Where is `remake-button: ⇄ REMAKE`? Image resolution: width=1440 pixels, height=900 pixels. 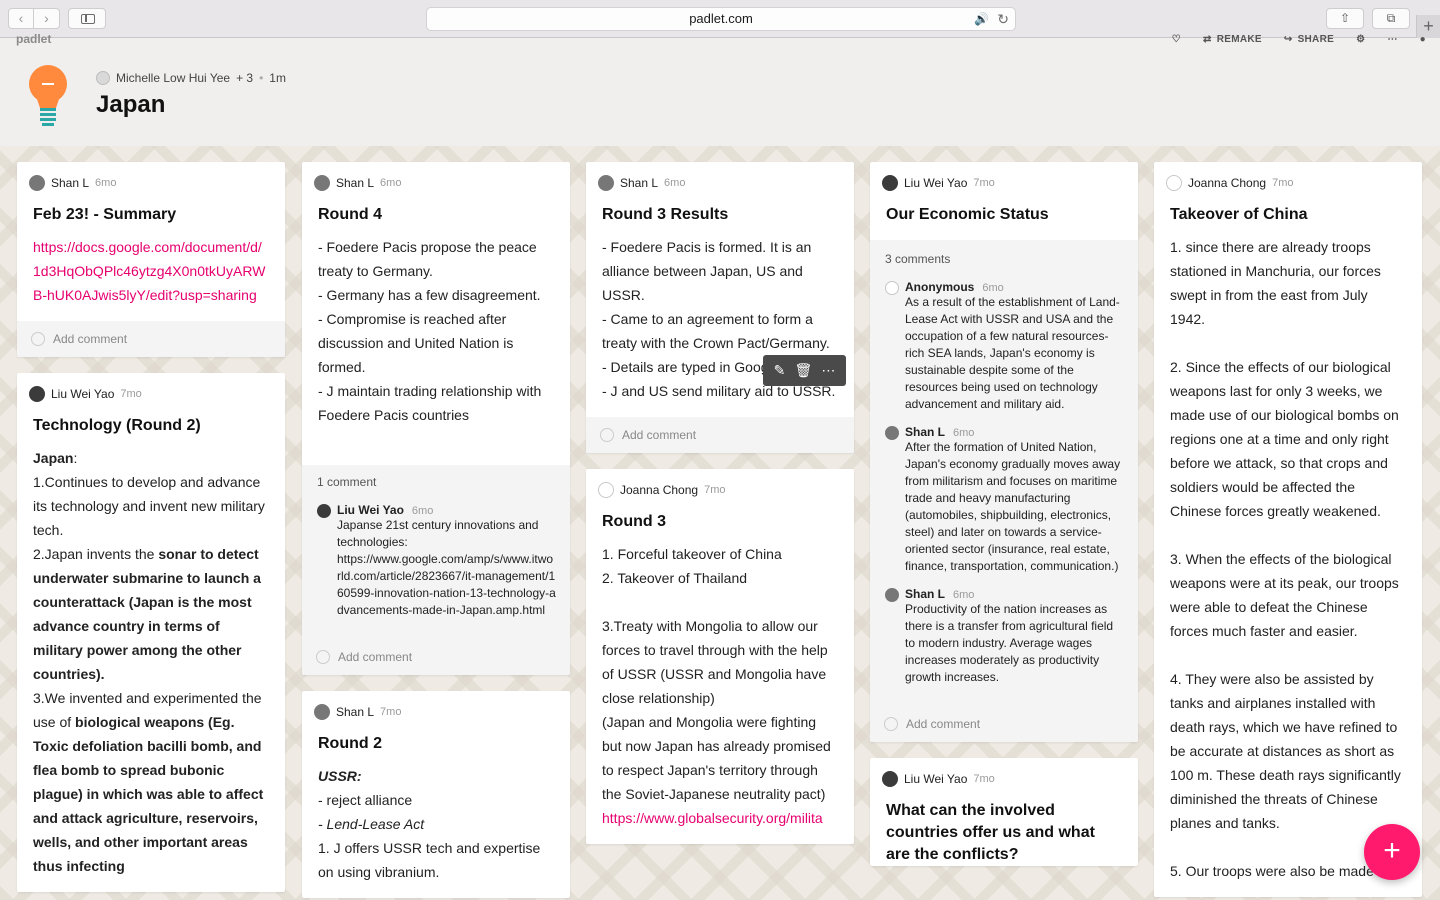
remake-button: ⇄ REMAKE is located at coordinates (1232, 39).